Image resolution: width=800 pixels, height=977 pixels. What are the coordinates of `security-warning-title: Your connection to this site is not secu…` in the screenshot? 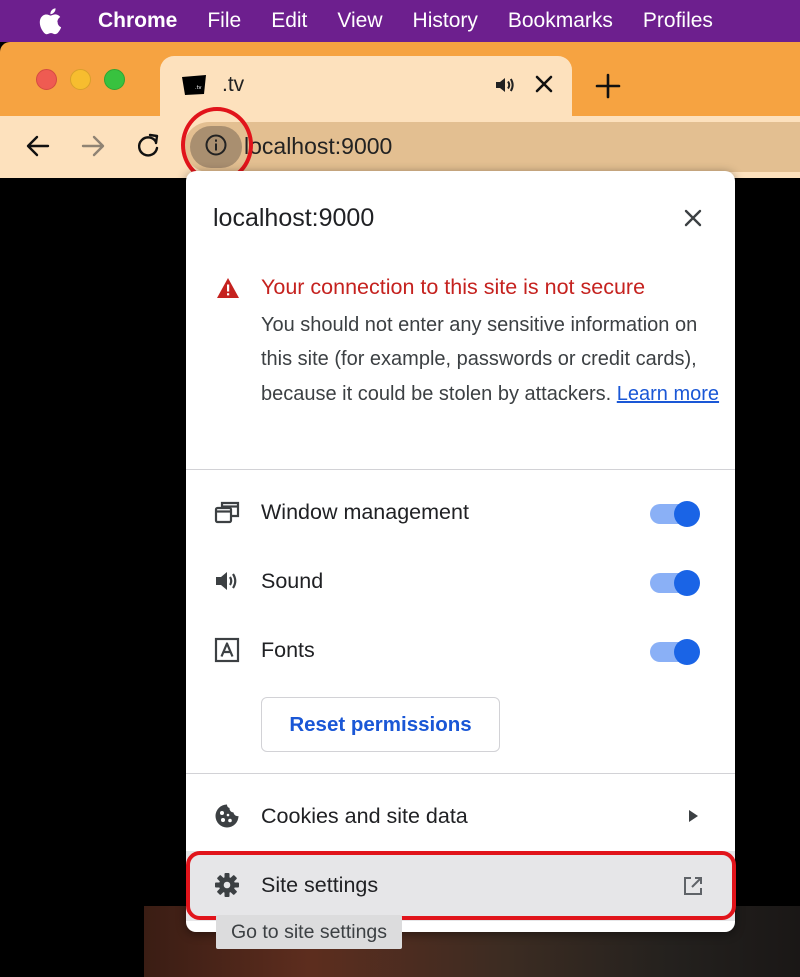 It's located at (453, 287).